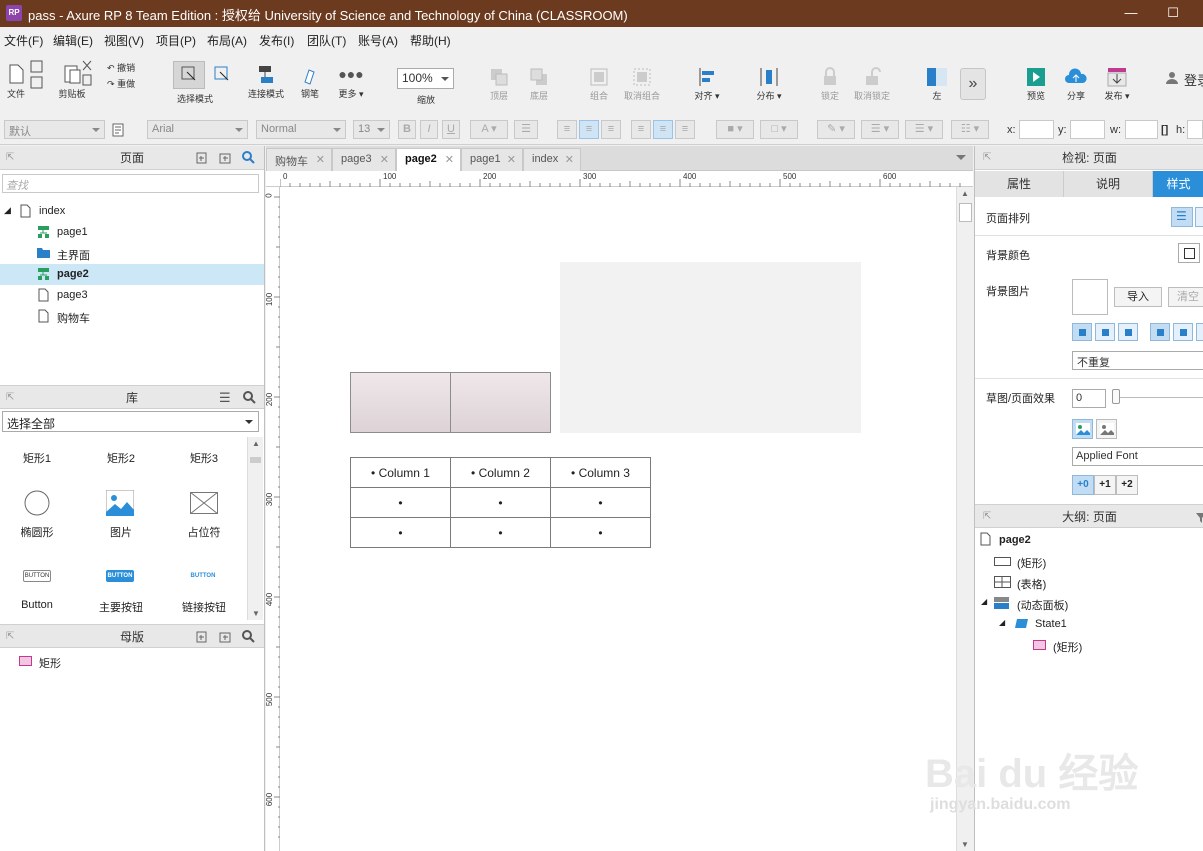 This screenshot has width=1203, height=851. I want to click on sketch-value-input: 0, so click(1089, 398).